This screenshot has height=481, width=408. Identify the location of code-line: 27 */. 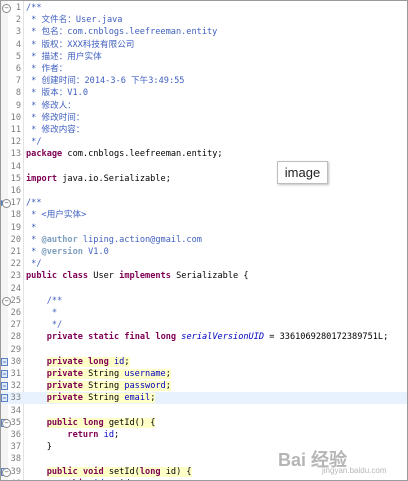
(204, 325).